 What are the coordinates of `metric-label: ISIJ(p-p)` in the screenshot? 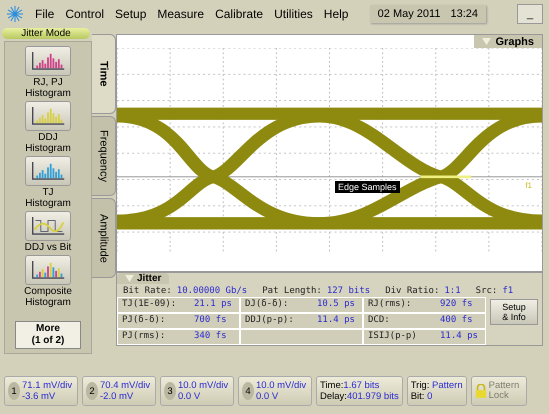 It's located at (393, 337).